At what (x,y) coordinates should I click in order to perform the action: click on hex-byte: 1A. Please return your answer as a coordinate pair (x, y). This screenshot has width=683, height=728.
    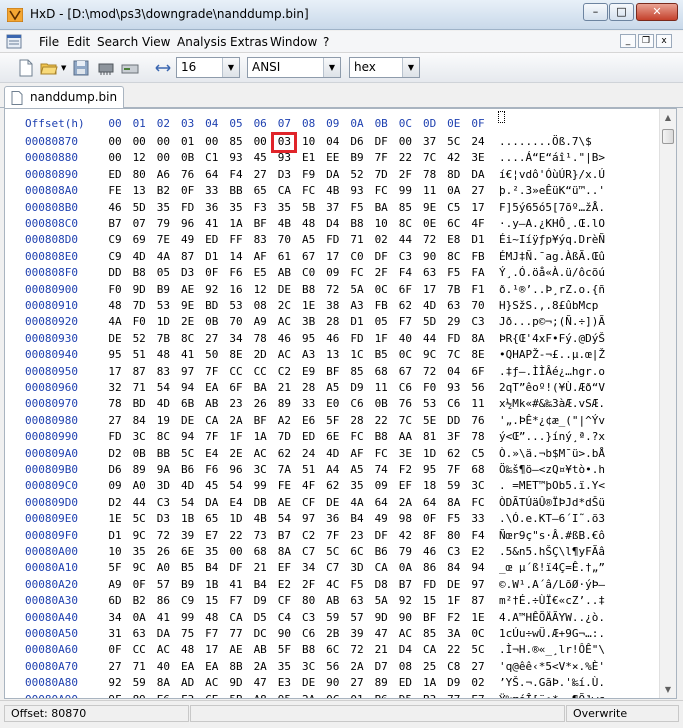
    Looking at the image, I should click on (430, 682).